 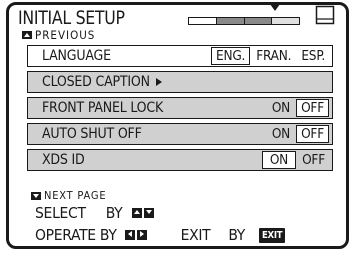 I want to click on tv-icon, so click(x=325, y=15).